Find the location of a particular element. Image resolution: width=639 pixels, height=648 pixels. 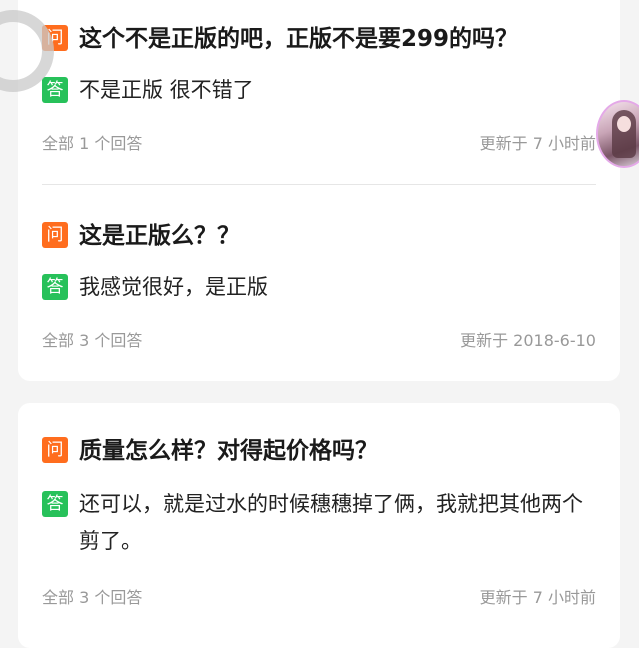

divider is located at coordinates (319, 184).